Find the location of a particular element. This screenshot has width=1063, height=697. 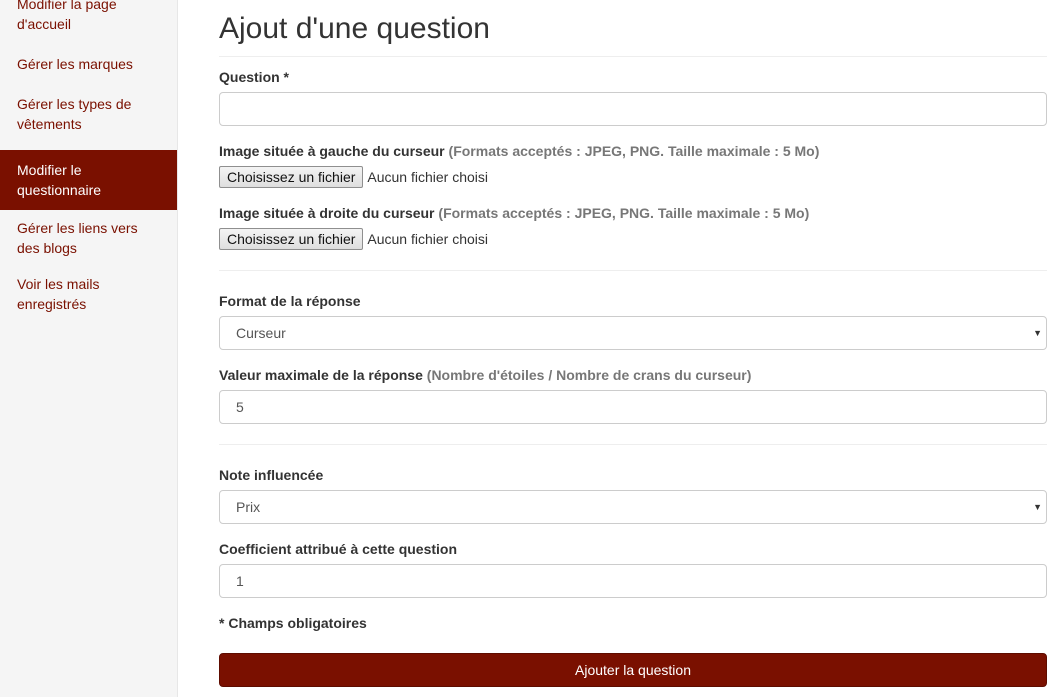

question-label: Question * is located at coordinates (254, 77).